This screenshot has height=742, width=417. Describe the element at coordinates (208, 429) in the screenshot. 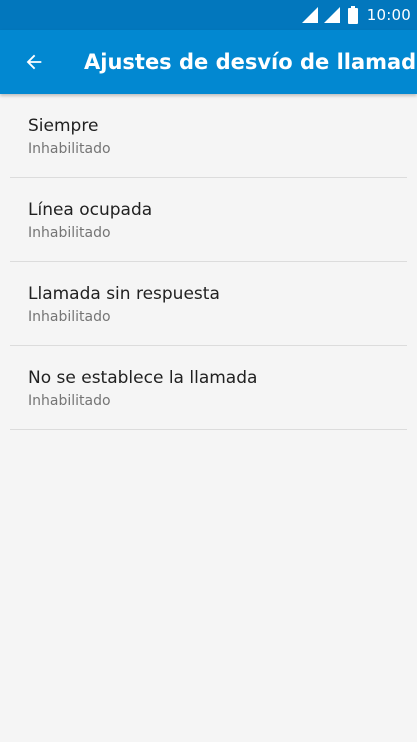

I see `divider` at that location.